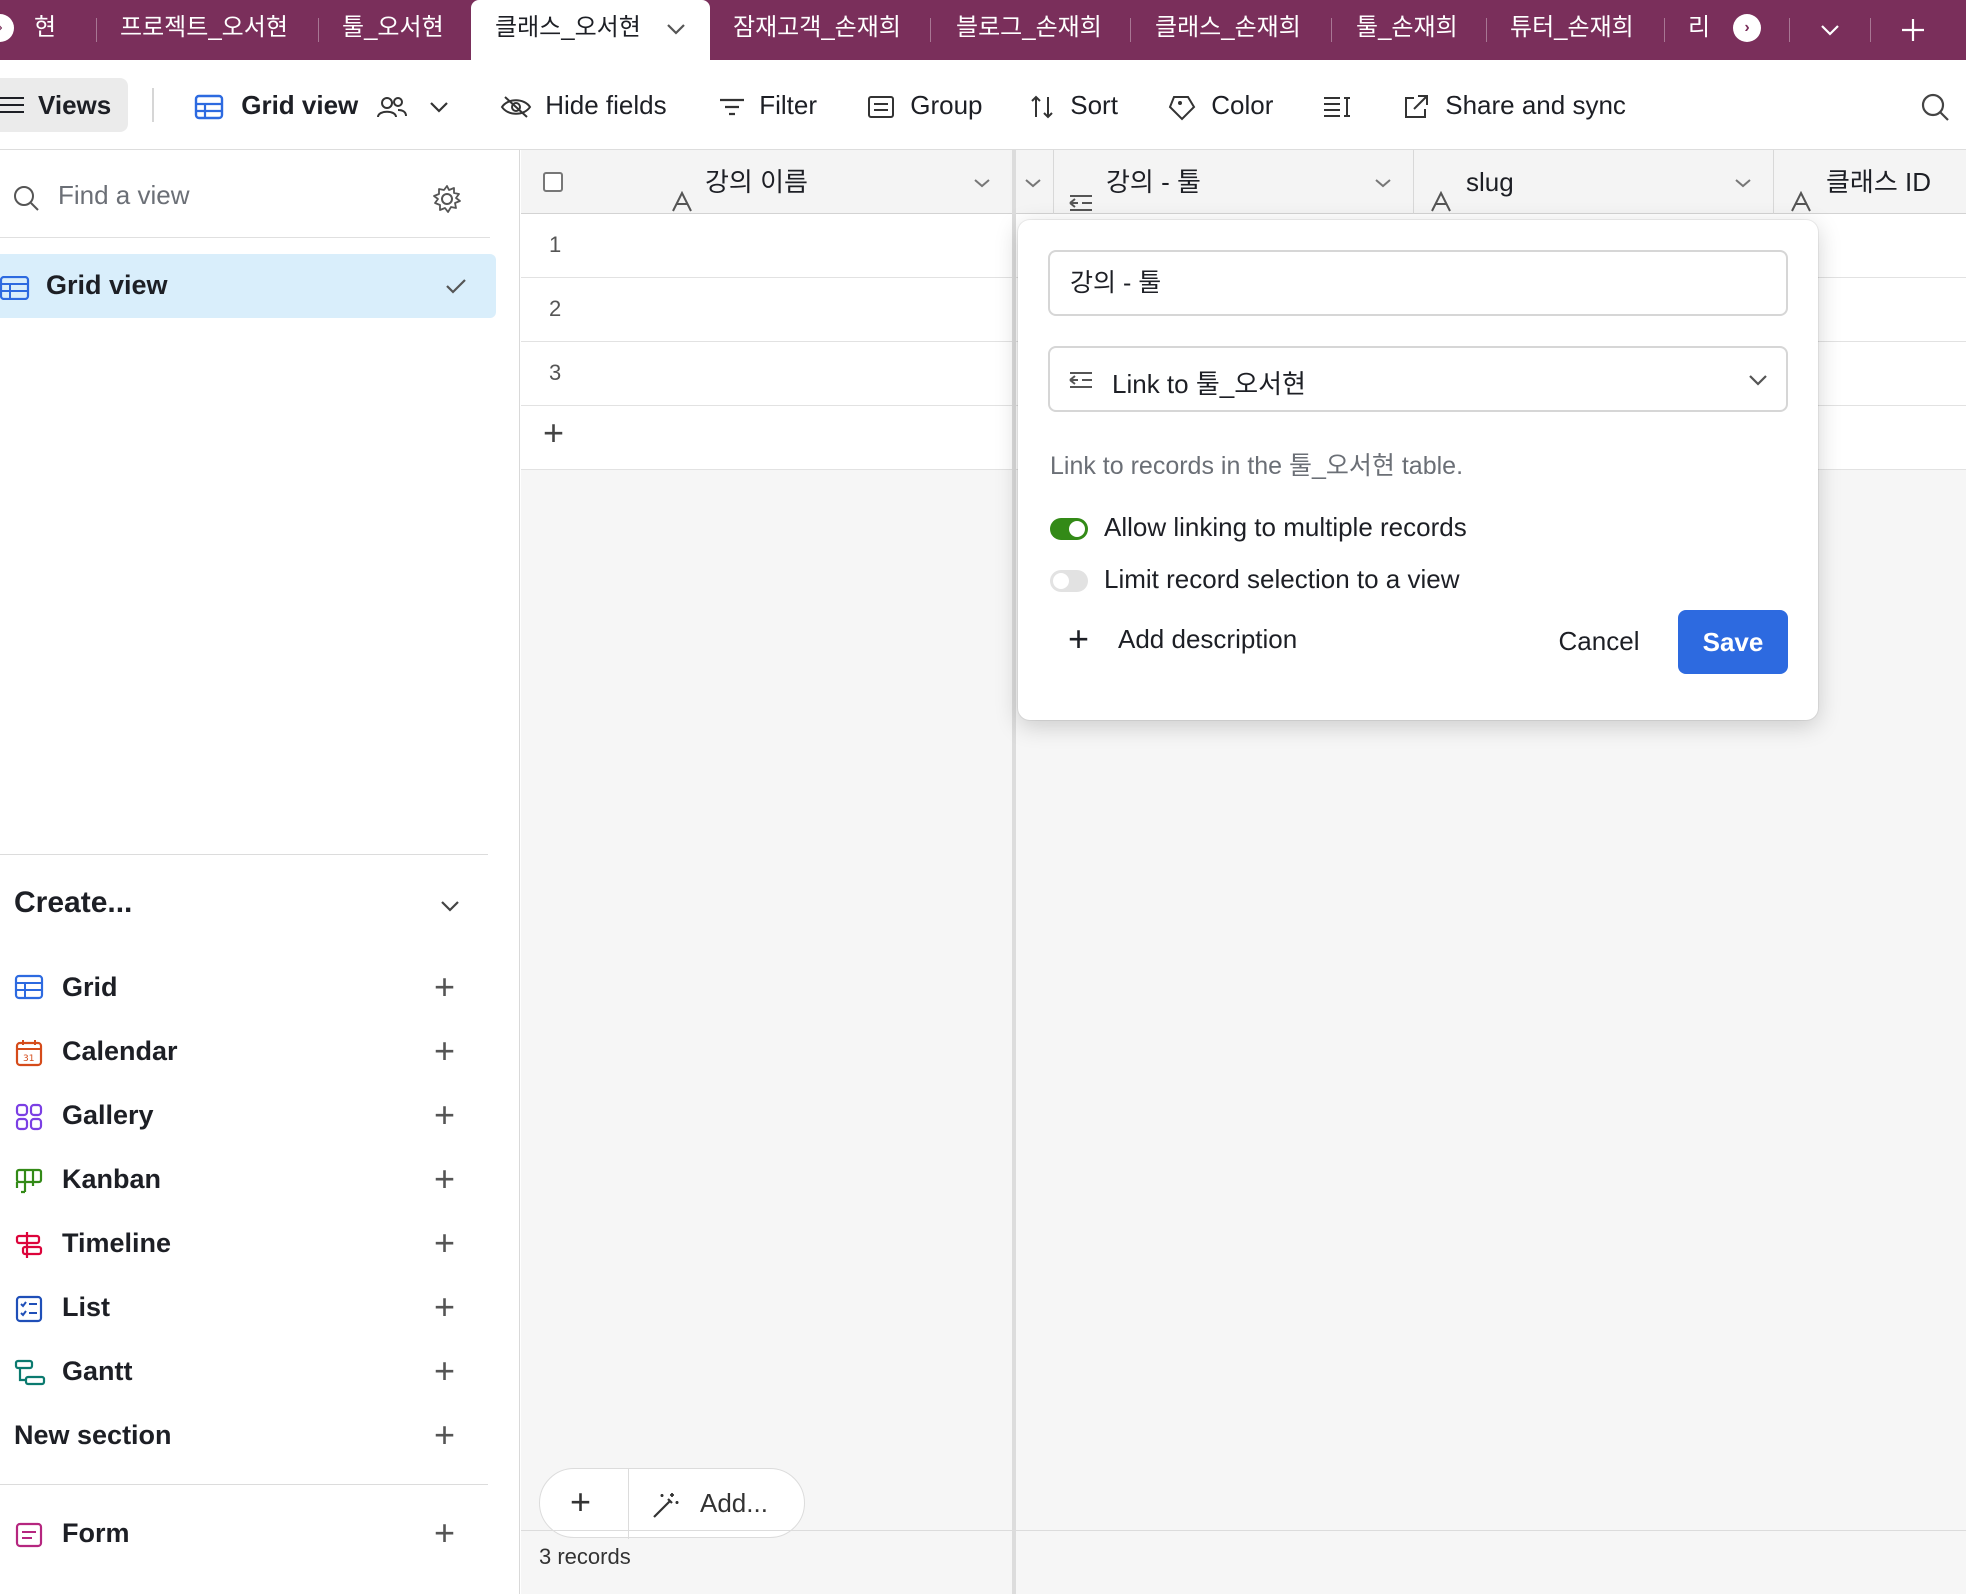  I want to click on create-gallery-item: Gallery +, so click(244, 1116).